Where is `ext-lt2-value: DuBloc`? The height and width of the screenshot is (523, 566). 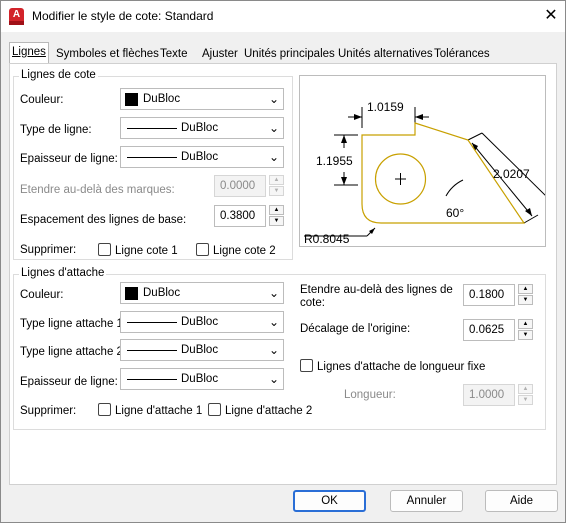 ext-lt2-value: DuBloc is located at coordinates (200, 350).